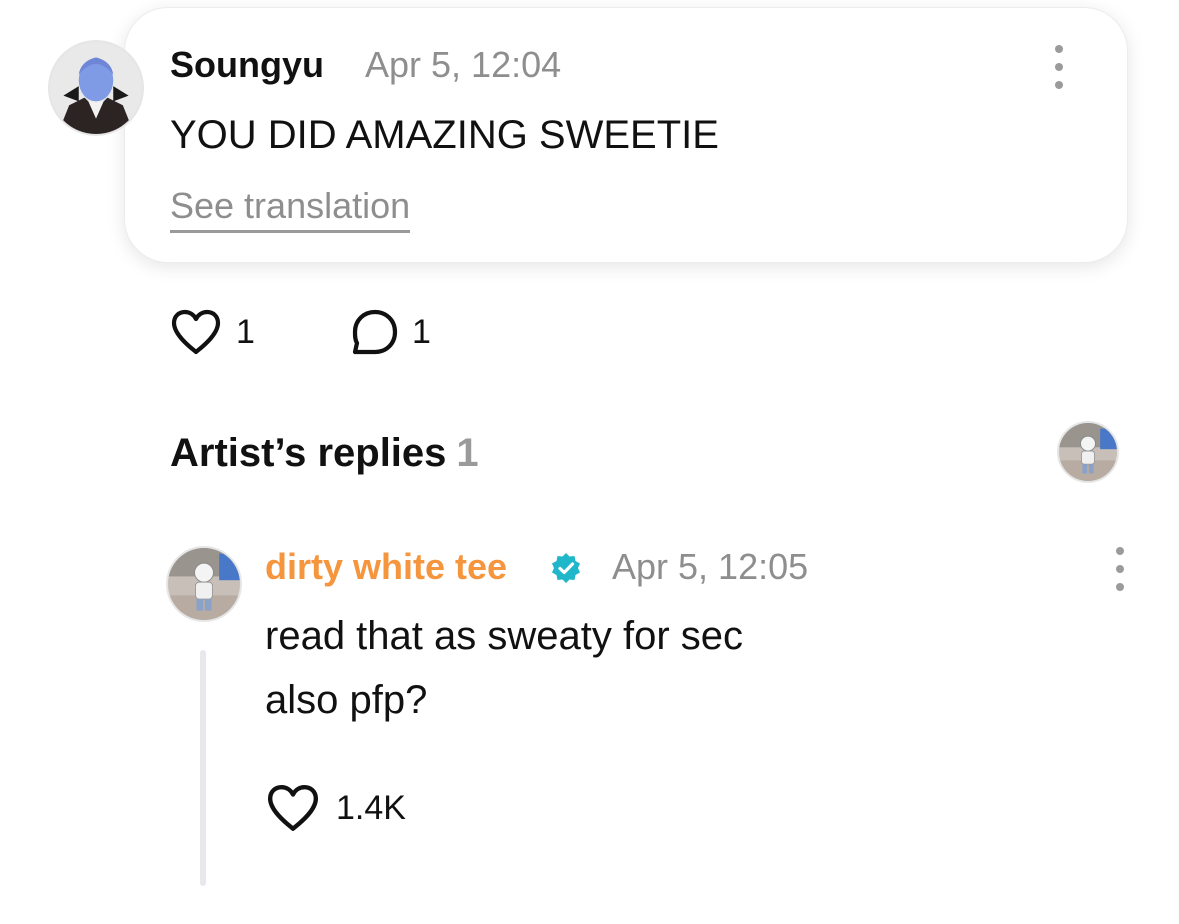 Image resolution: width=1179 pixels, height=924 pixels. Describe the element at coordinates (375, 332) in the screenshot. I see `speech-bubble-icon` at that location.